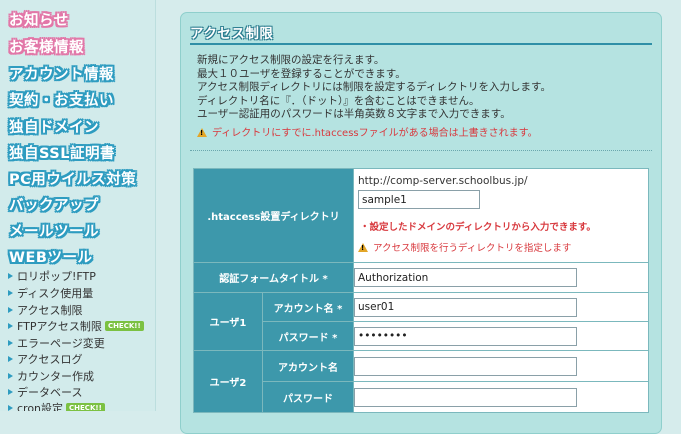 The width and height of the screenshot is (681, 434). What do you see at coordinates (465, 366) in the screenshot?
I see `user2-account-input` at bounding box center [465, 366].